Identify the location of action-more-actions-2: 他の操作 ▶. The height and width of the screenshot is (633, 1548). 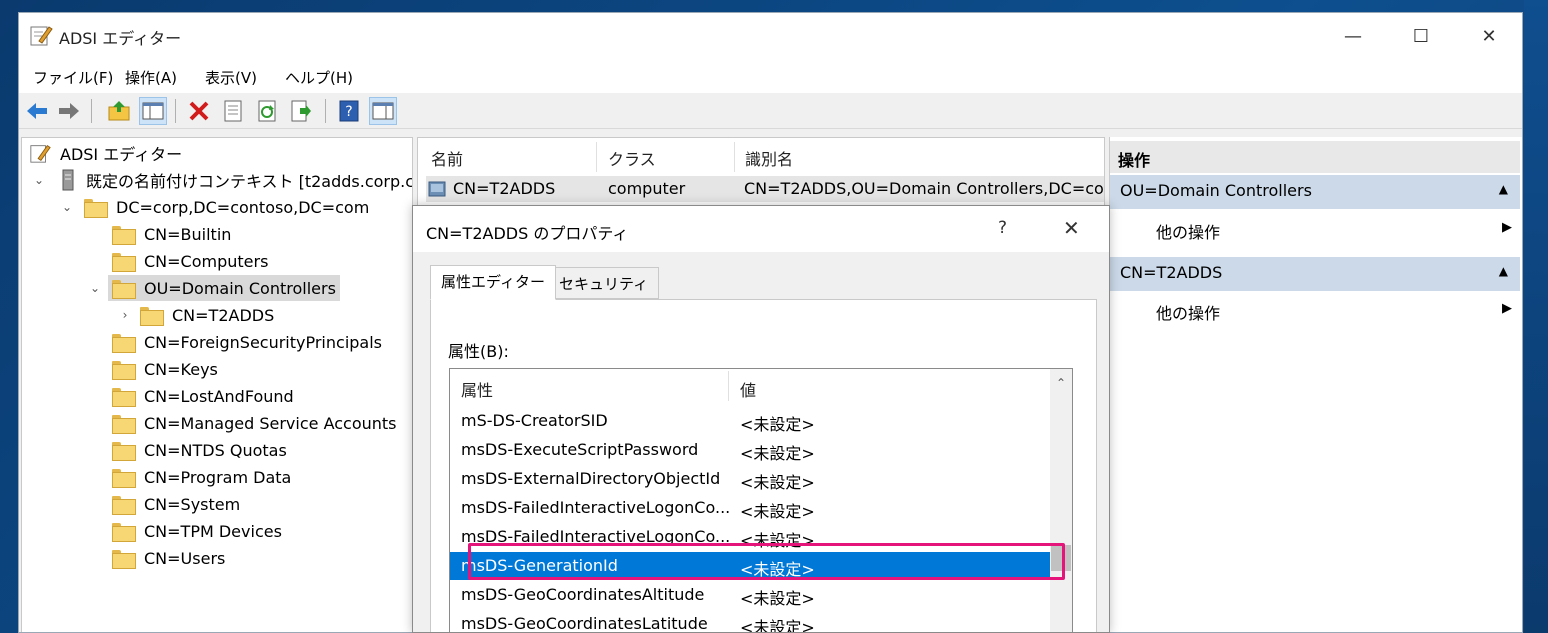
(1334, 312).